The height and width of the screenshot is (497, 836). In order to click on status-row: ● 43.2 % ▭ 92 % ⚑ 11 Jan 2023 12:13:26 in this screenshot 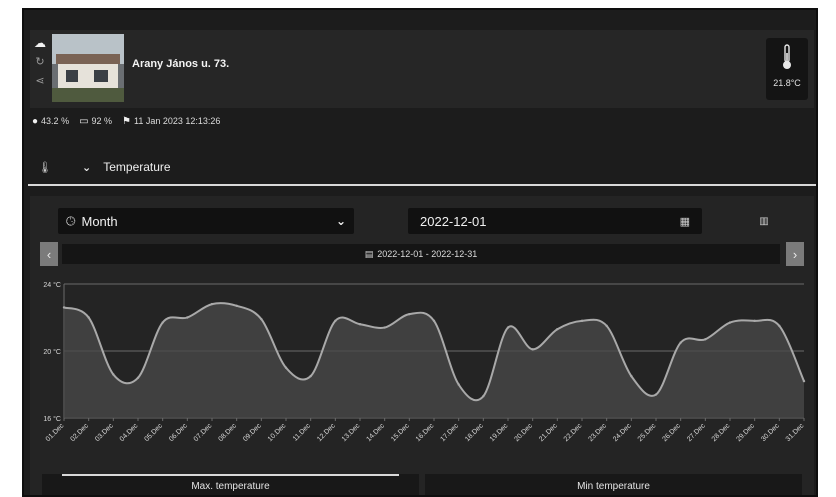, I will do `click(126, 121)`.